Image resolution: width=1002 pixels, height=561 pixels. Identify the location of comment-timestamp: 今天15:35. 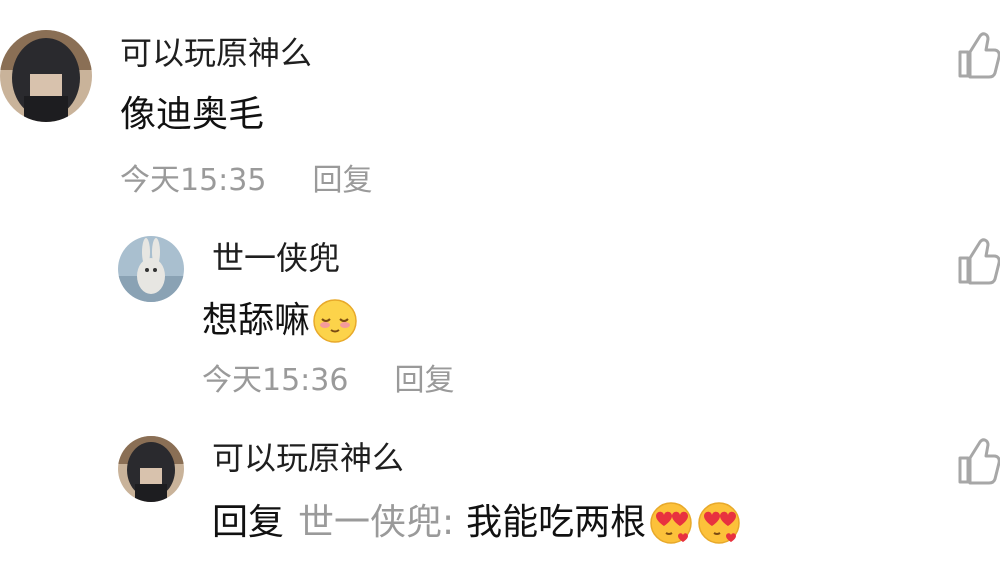
(193, 180).